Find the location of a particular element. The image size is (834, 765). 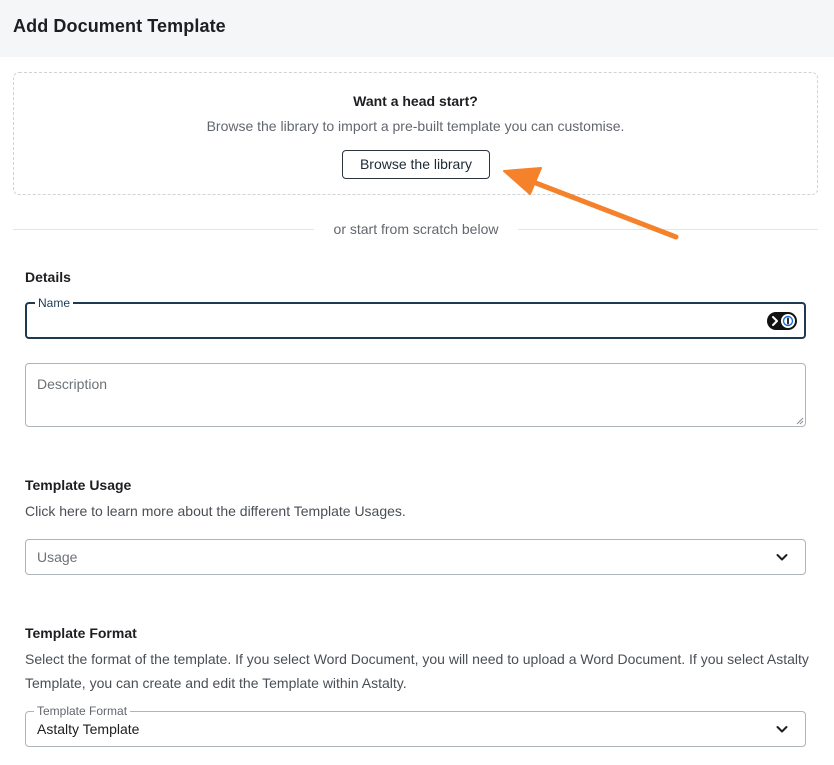

divider-line-right is located at coordinates (668, 229).